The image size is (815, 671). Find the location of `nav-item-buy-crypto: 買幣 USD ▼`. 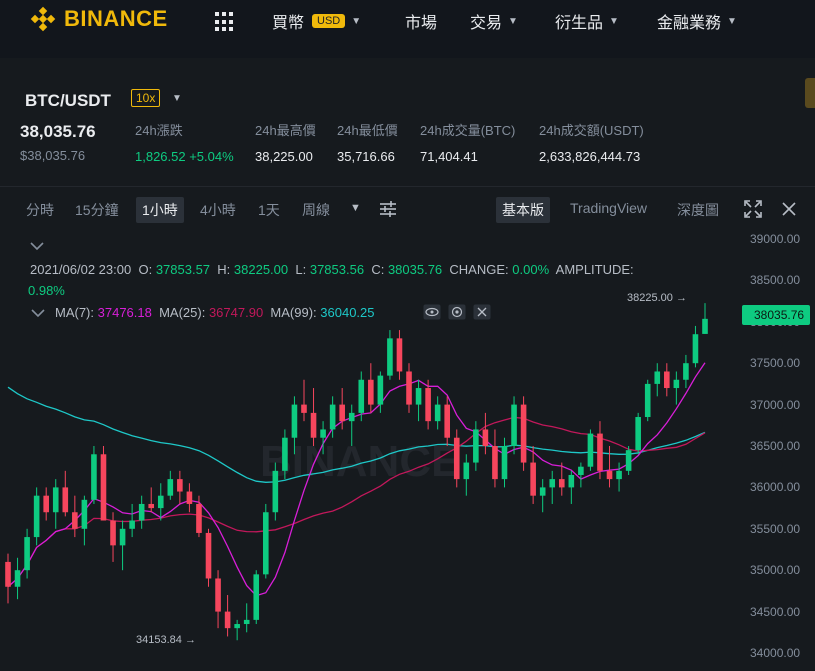

nav-item-buy-crypto: 買幣 USD ▼ is located at coordinates (316, 21).